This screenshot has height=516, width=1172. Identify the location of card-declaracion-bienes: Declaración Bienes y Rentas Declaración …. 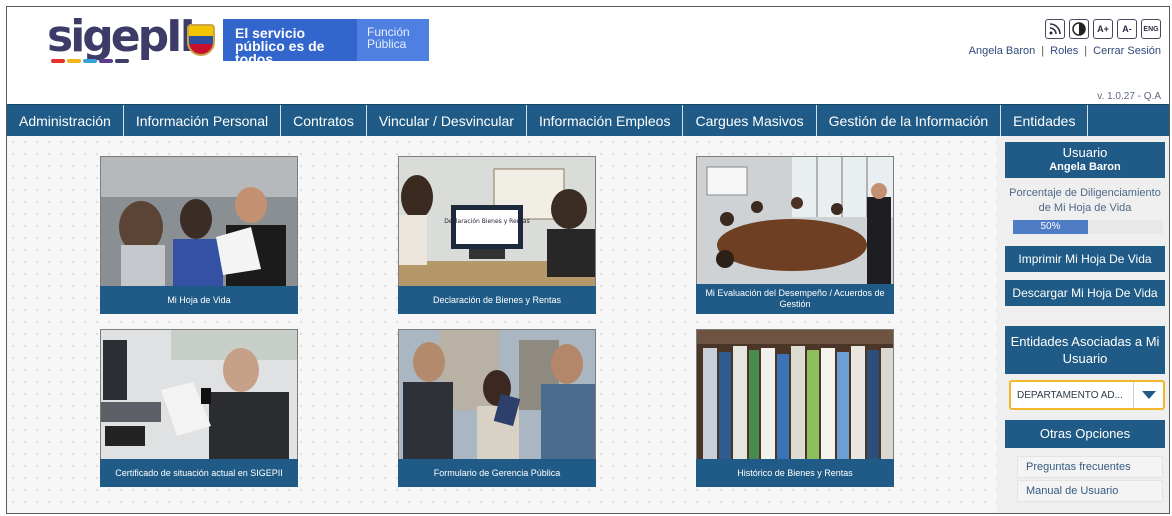
(497, 235).